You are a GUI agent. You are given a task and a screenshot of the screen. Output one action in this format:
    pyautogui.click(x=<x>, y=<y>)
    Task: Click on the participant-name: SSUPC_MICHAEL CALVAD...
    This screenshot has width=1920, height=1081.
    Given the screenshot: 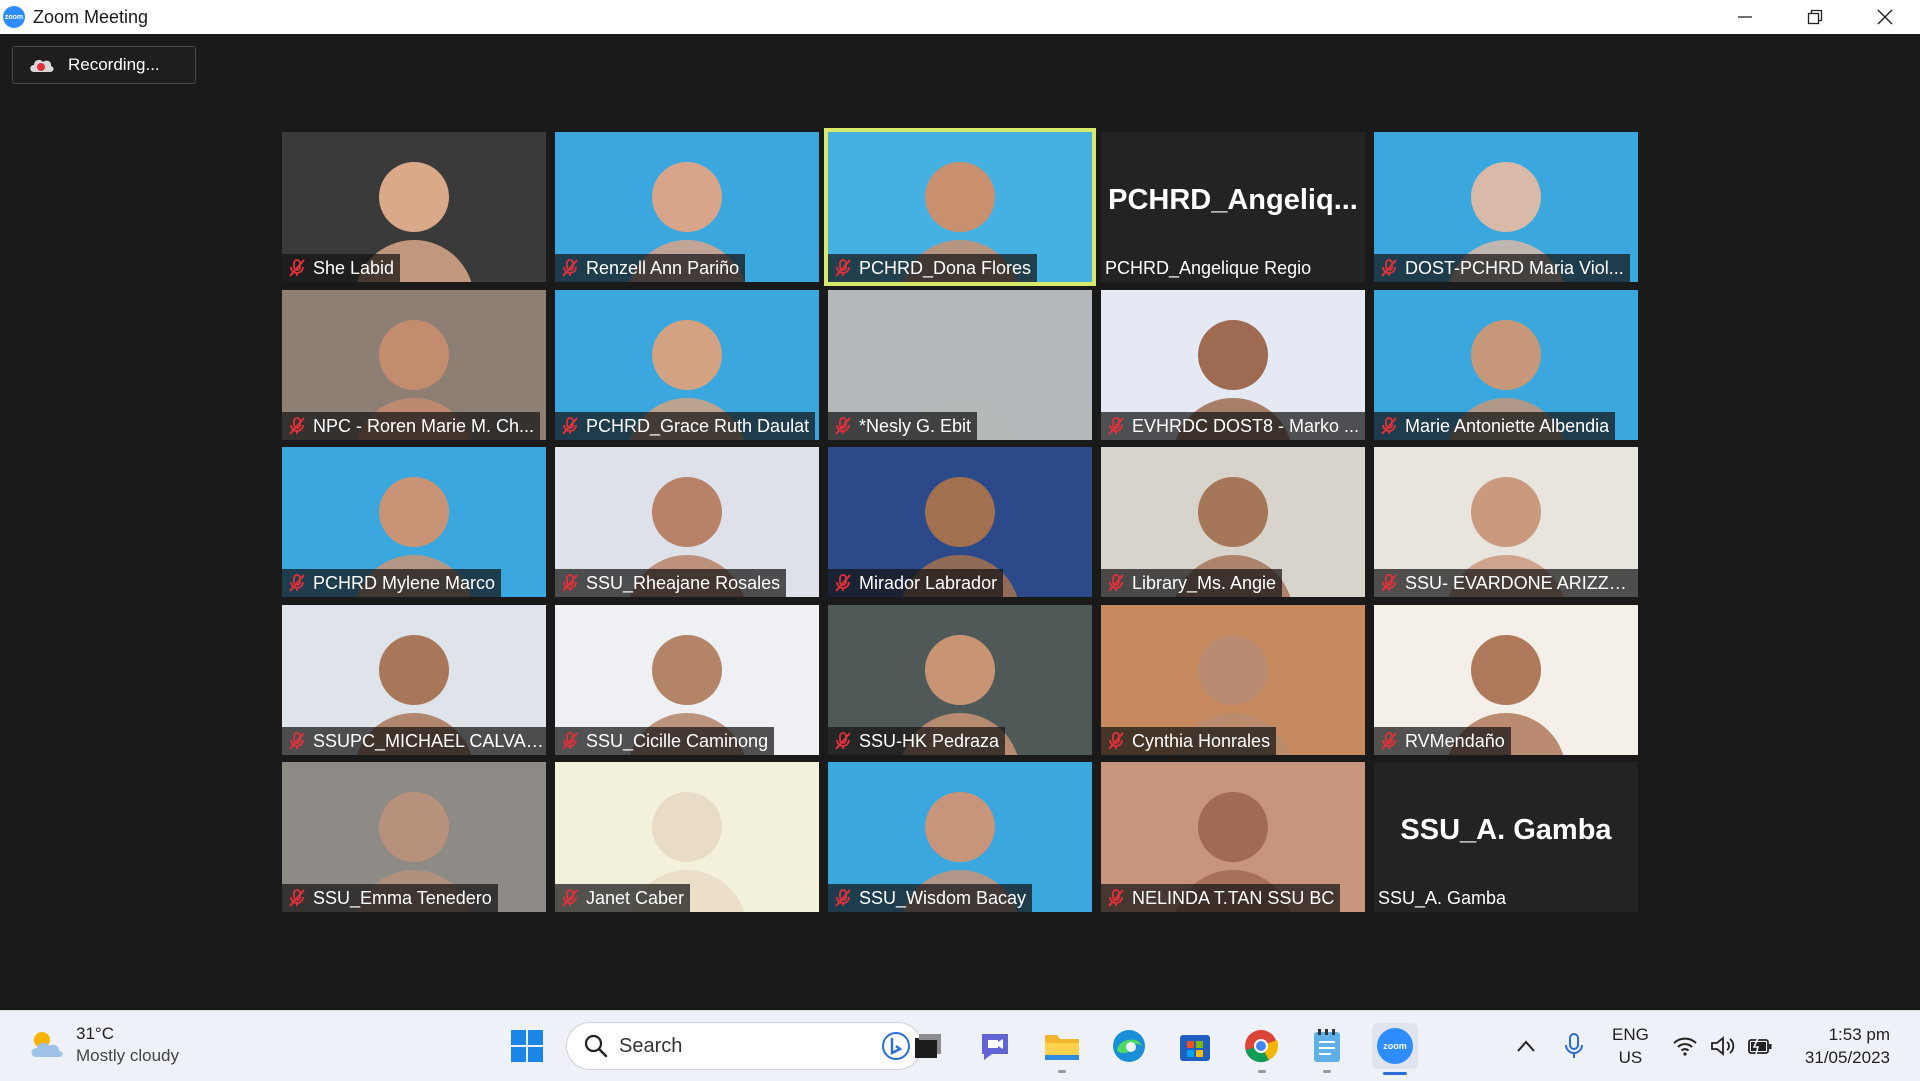 What is the action you would take?
    pyautogui.click(x=428, y=740)
    